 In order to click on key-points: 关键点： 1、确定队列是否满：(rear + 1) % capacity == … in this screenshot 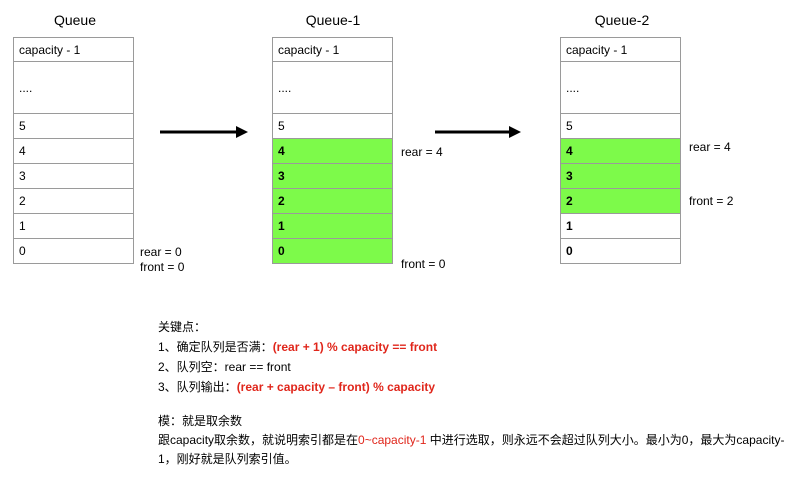, I will do `click(297, 357)`.